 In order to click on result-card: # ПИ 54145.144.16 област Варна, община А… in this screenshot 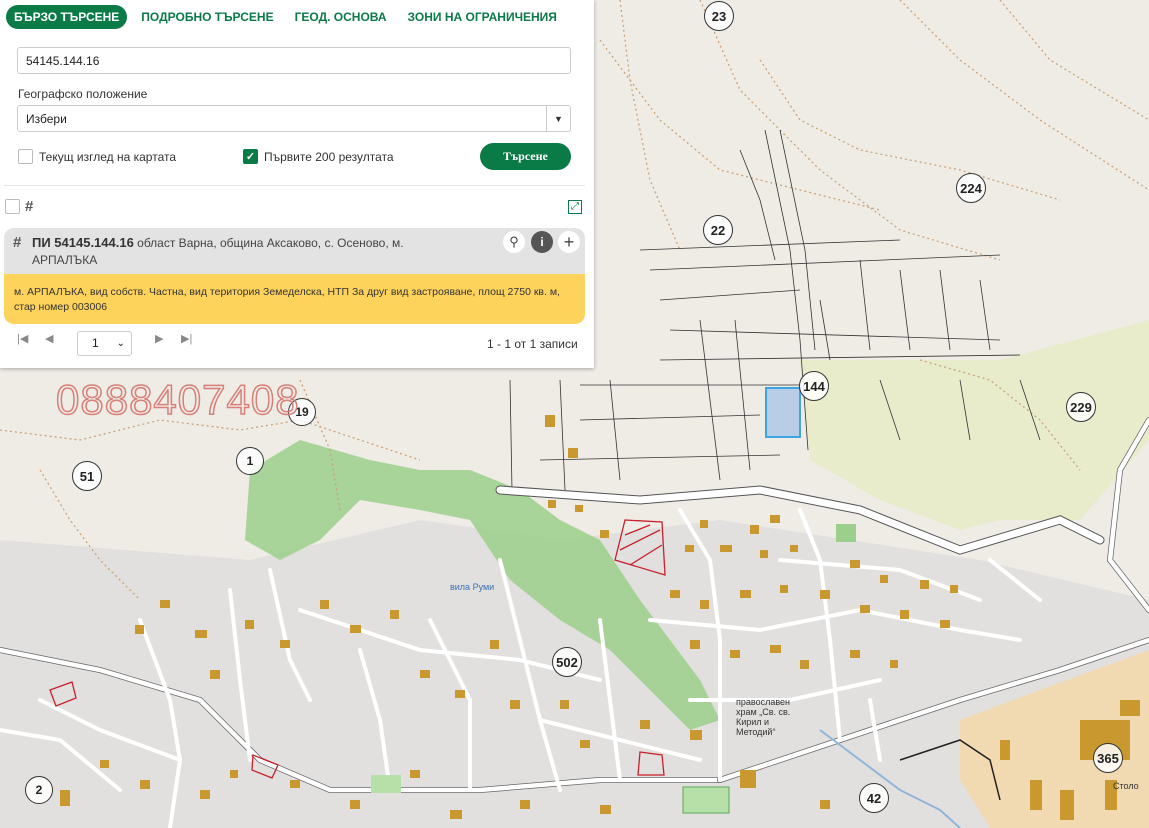, I will do `click(294, 276)`.